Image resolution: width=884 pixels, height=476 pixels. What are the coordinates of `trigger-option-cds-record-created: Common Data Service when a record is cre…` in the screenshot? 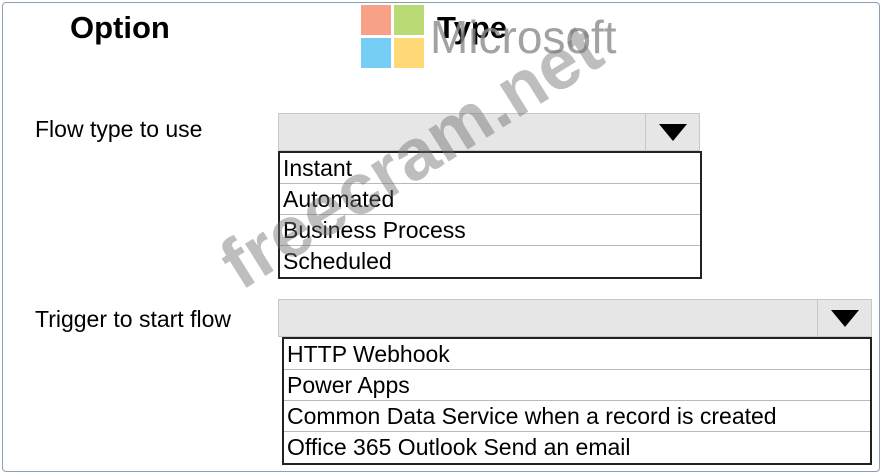 It's located at (577, 416).